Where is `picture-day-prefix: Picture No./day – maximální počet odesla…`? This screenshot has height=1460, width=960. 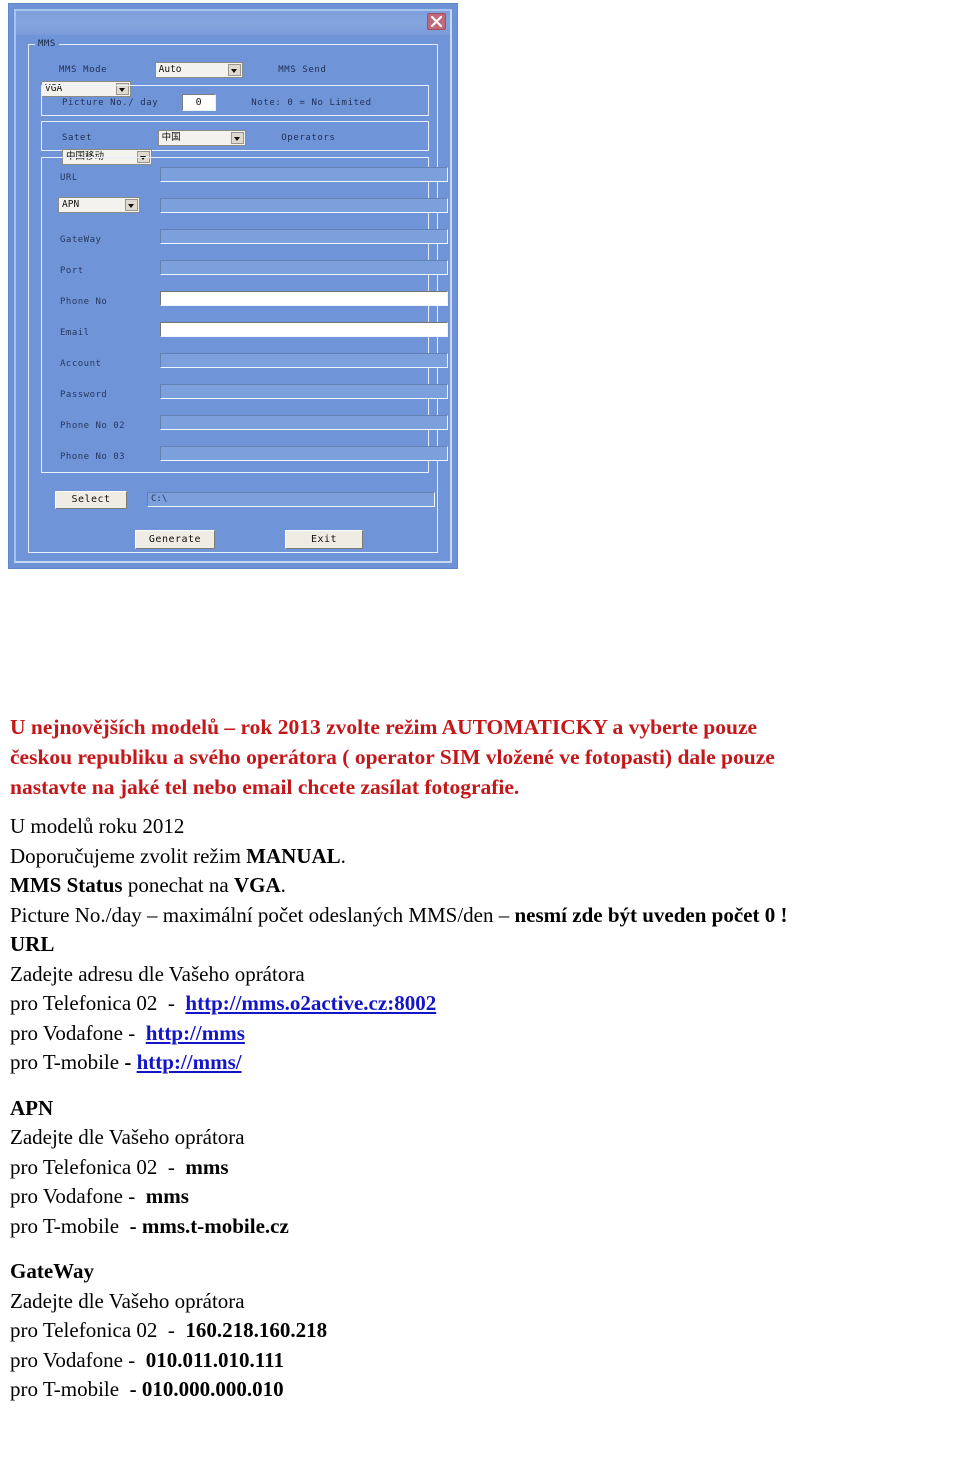
picture-day-prefix: Picture No./day – maximální počet odesla… is located at coordinates (262, 914).